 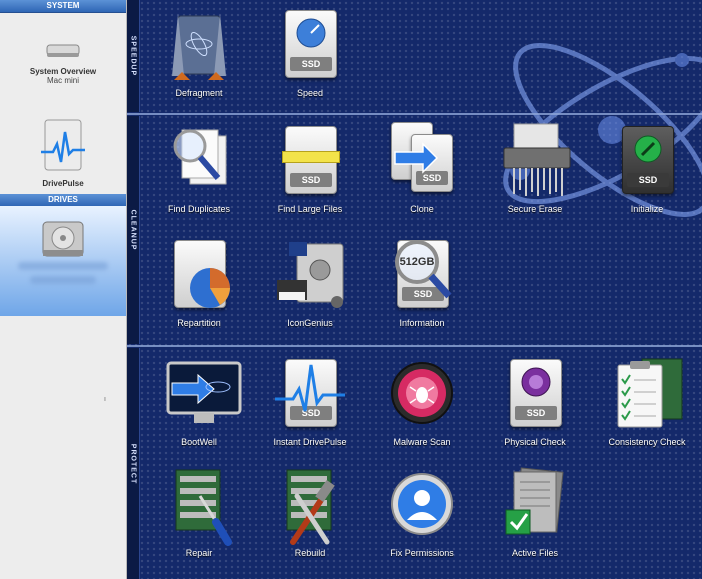 What do you see at coordinates (535, 442) in the screenshot?
I see `physical-check-label: Physical Check` at bounding box center [535, 442].